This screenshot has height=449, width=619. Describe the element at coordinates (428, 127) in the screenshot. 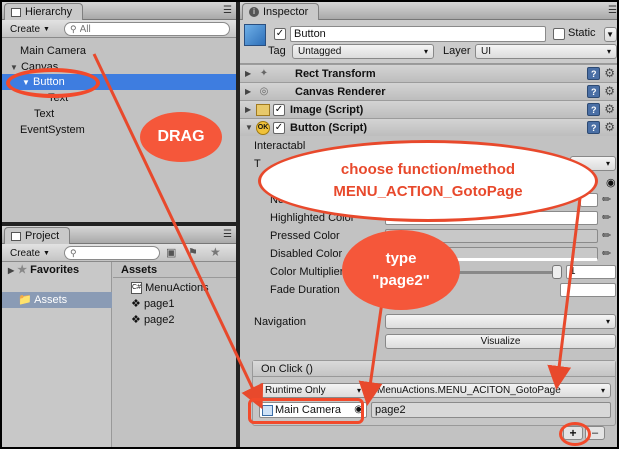

I see `component-button: ▼ OK ✓ Button (Script) ? ⚙` at that location.